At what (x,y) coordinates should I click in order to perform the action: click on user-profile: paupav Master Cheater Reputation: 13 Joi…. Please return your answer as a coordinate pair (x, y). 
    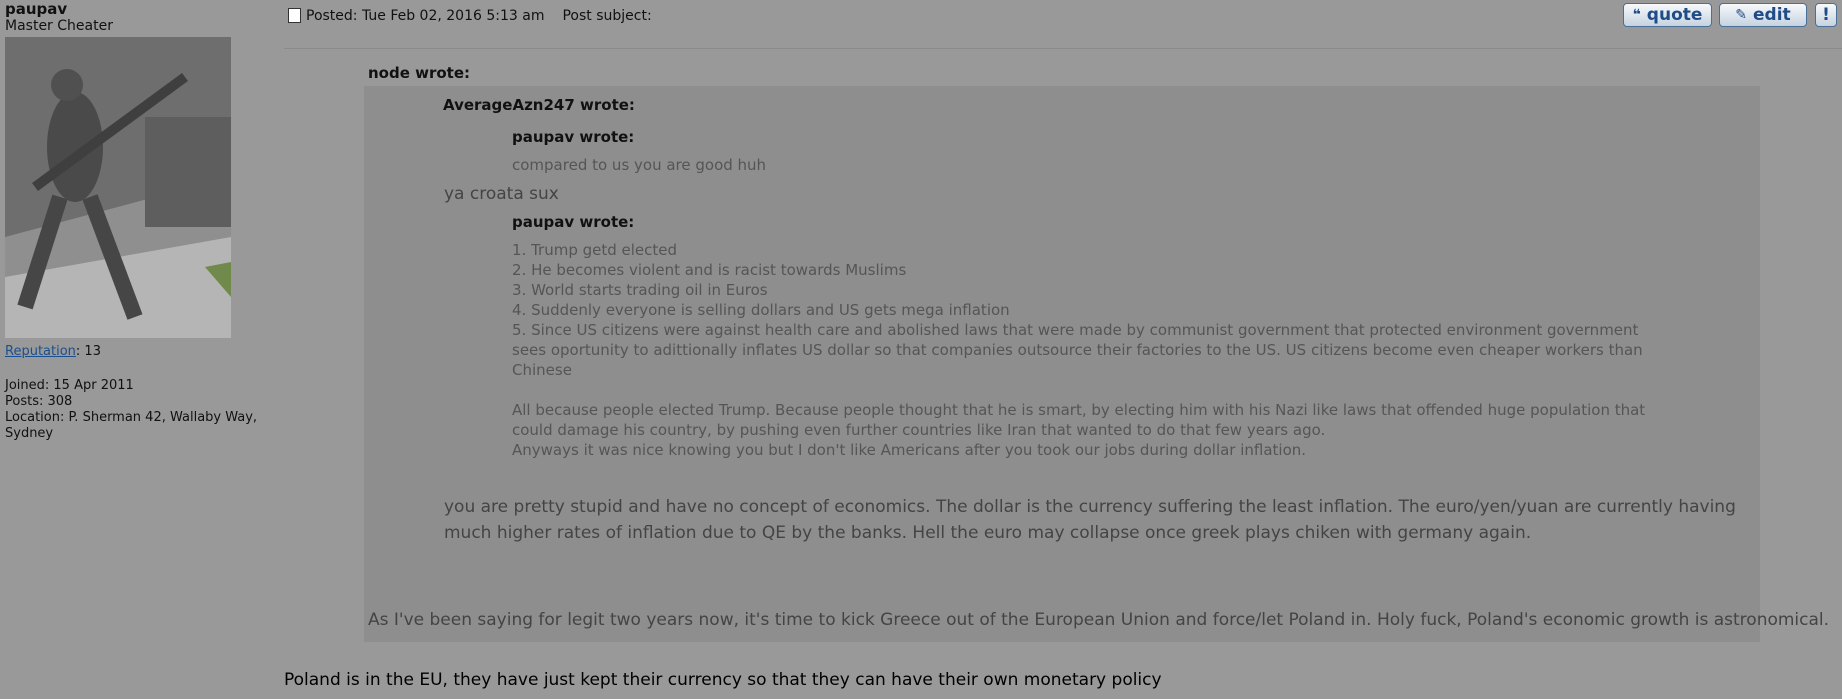
    Looking at the image, I should click on (140, 221).